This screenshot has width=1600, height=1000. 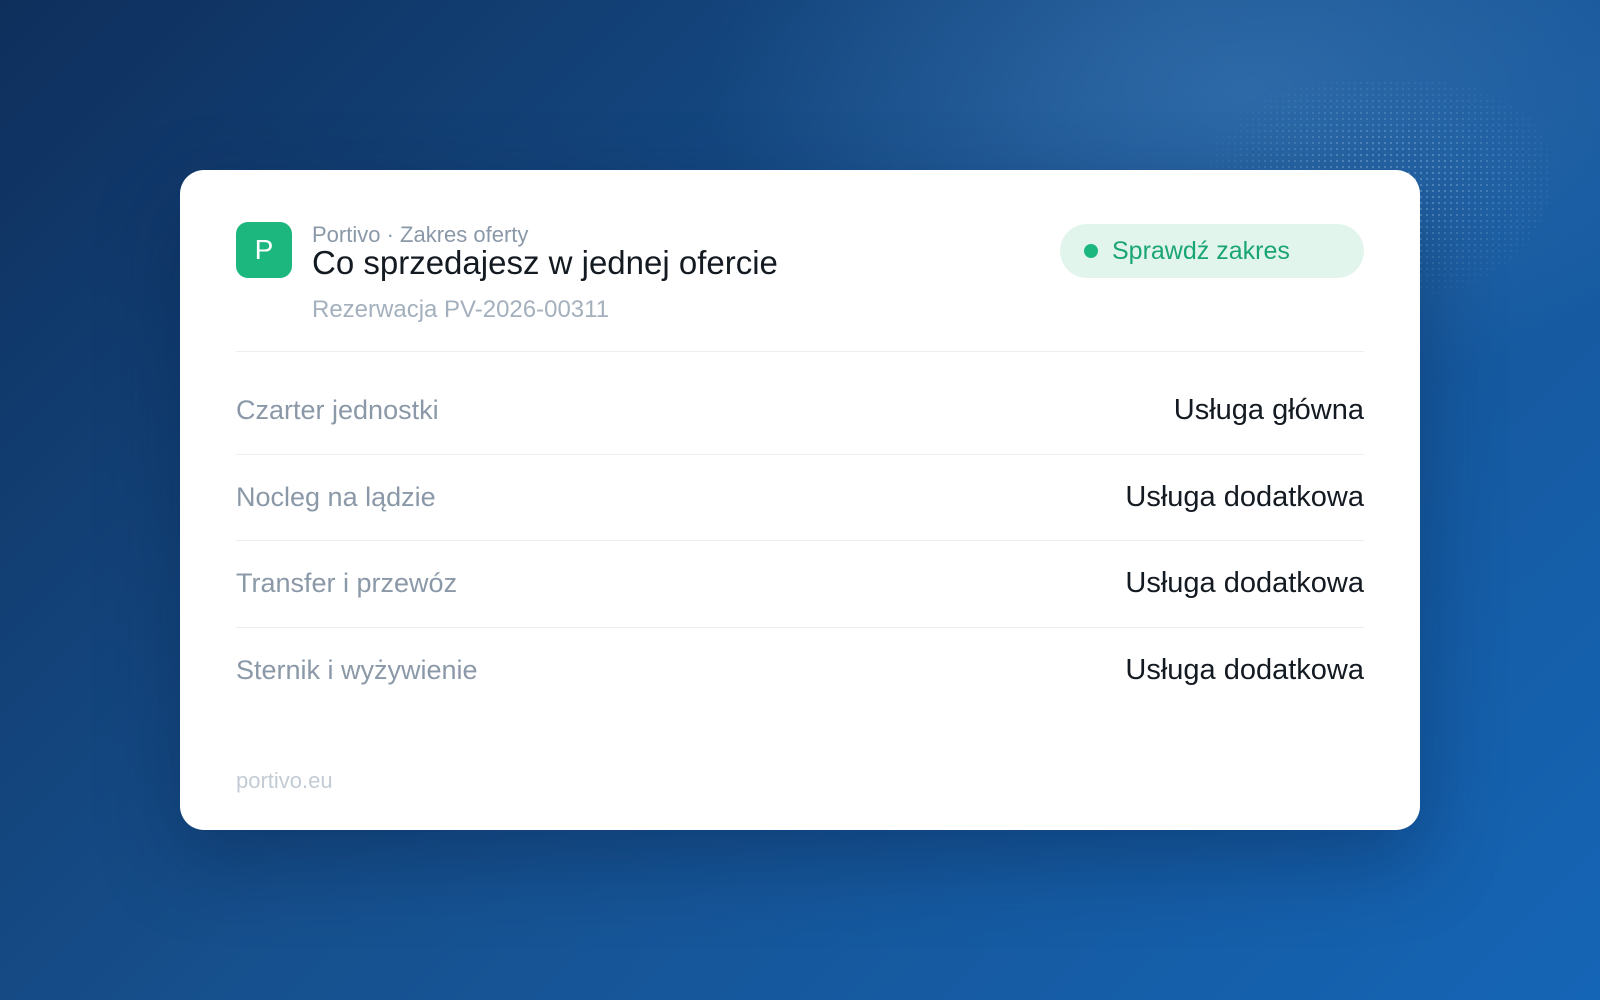 I want to click on scope-row-value: Usługa główna, so click(x=1268, y=410).